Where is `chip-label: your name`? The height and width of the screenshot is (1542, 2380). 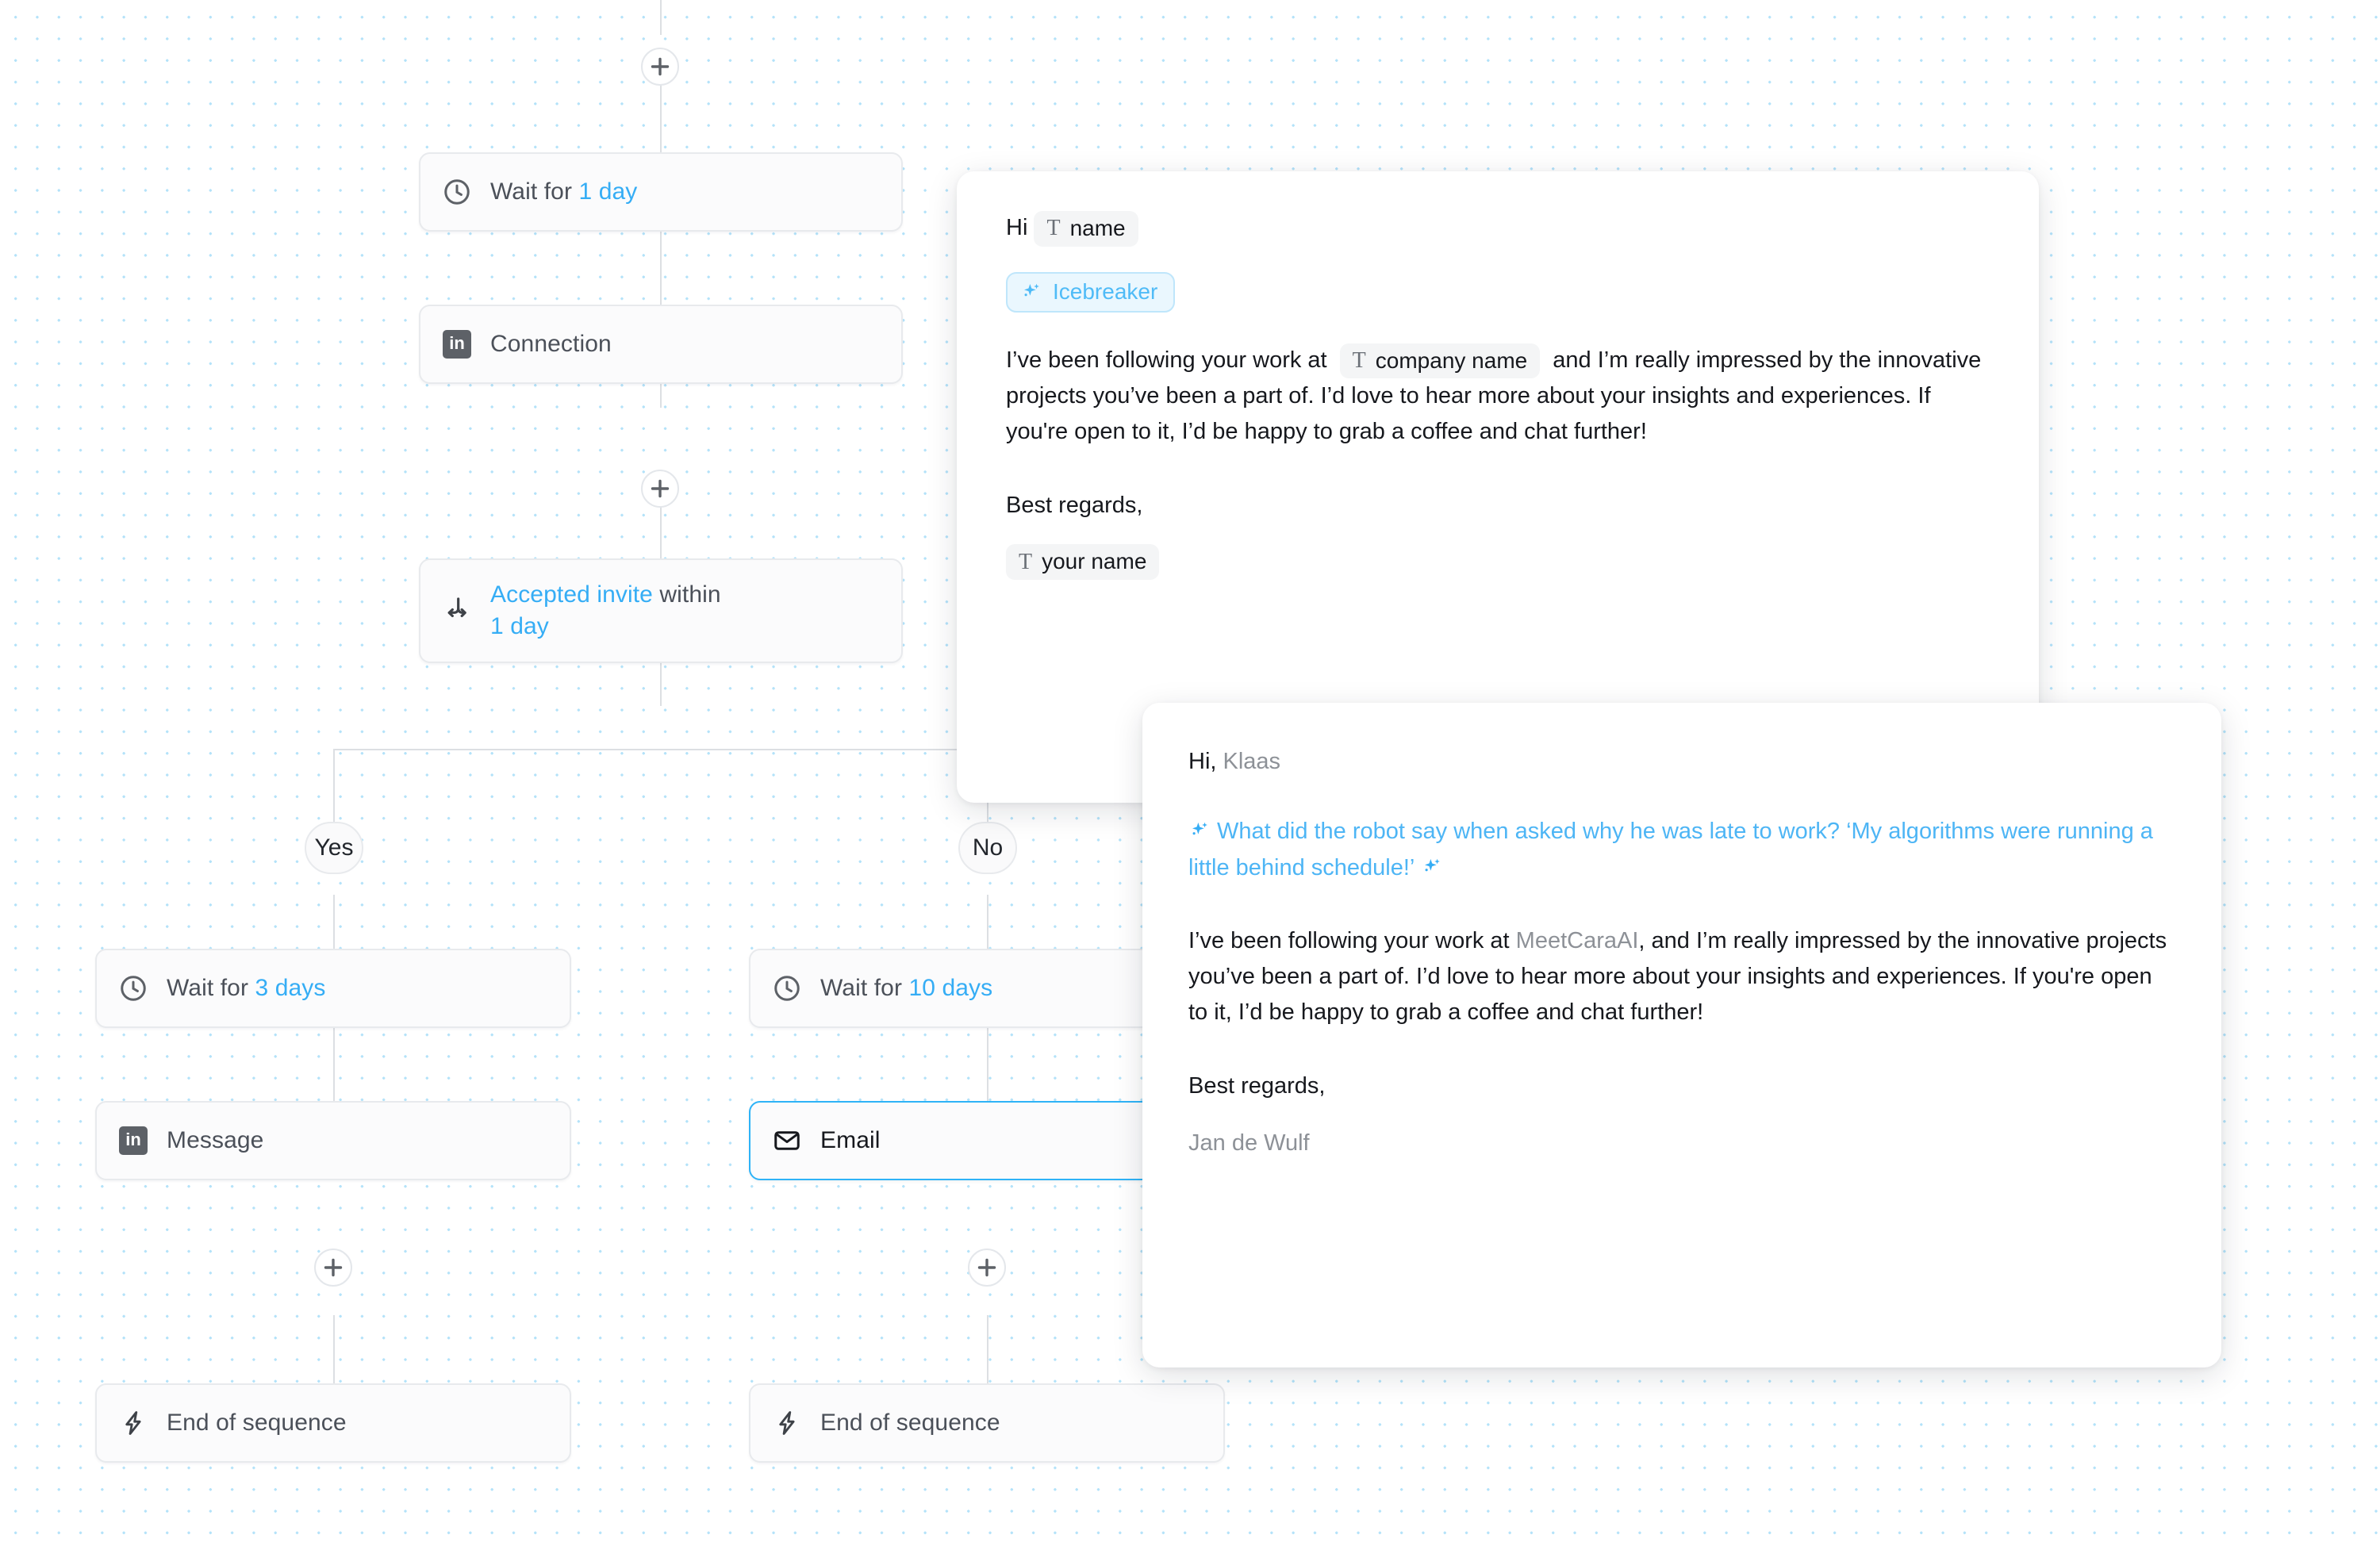
chip-label: your name is located at coordinates (1094, 561).